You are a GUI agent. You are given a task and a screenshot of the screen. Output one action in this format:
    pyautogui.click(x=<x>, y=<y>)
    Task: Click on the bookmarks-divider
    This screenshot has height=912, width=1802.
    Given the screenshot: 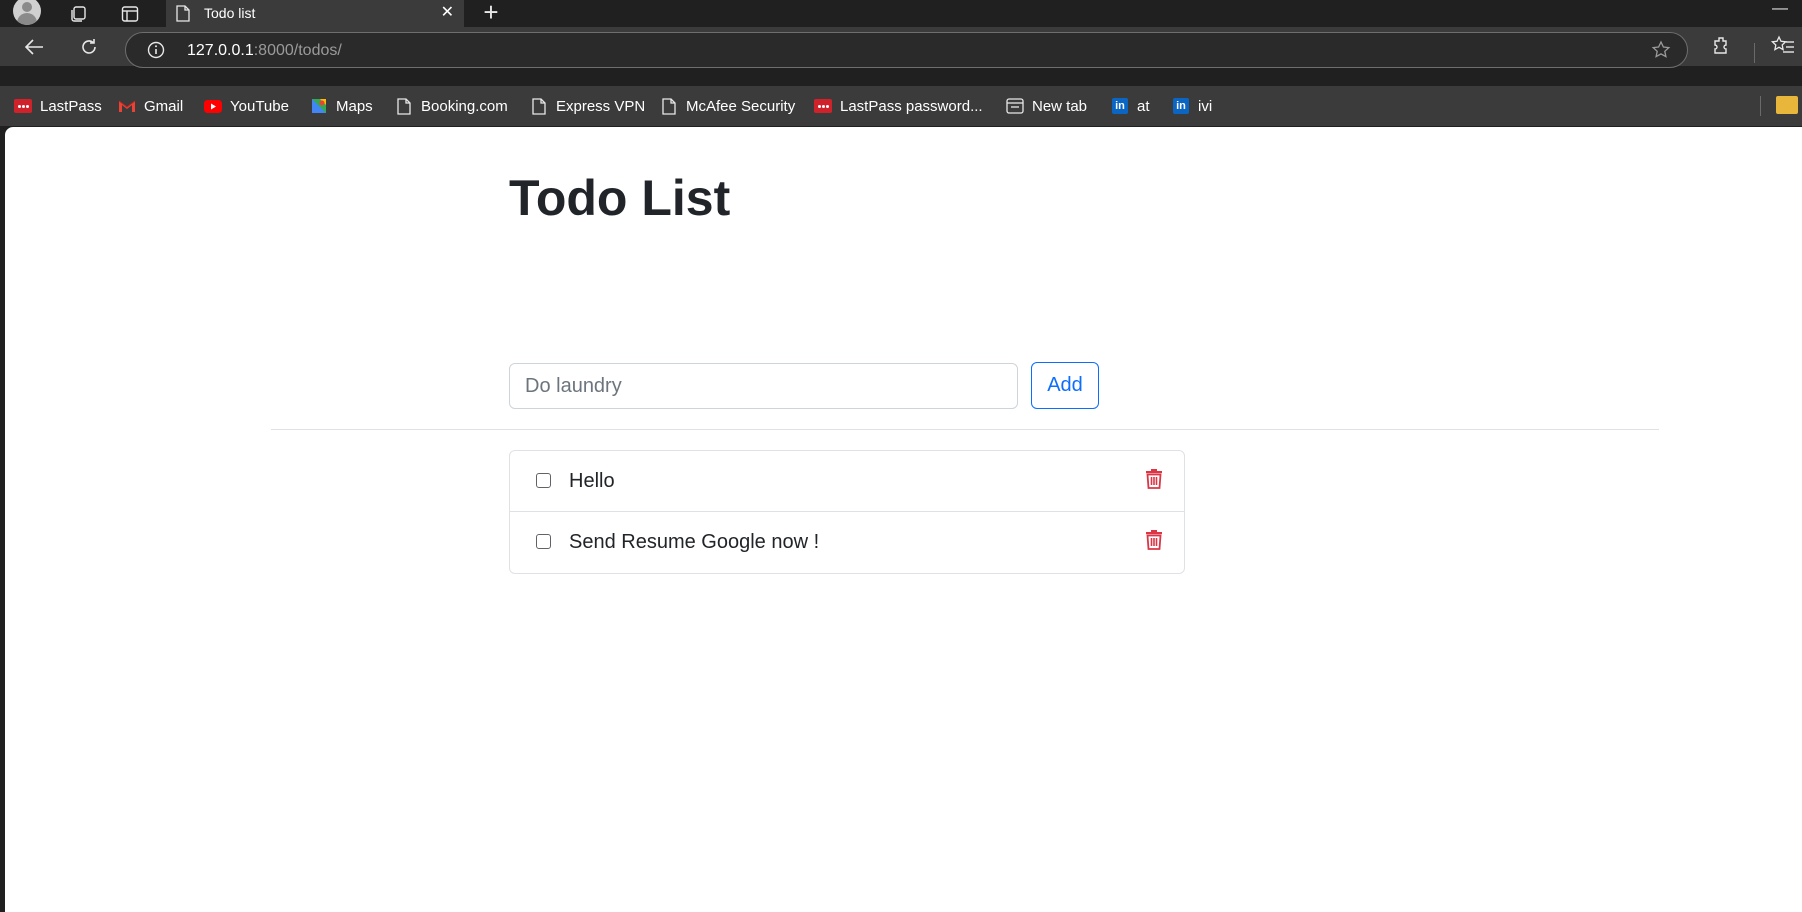 What is the action you would take?
    pyautogui.click(x=1760, y=106)
    